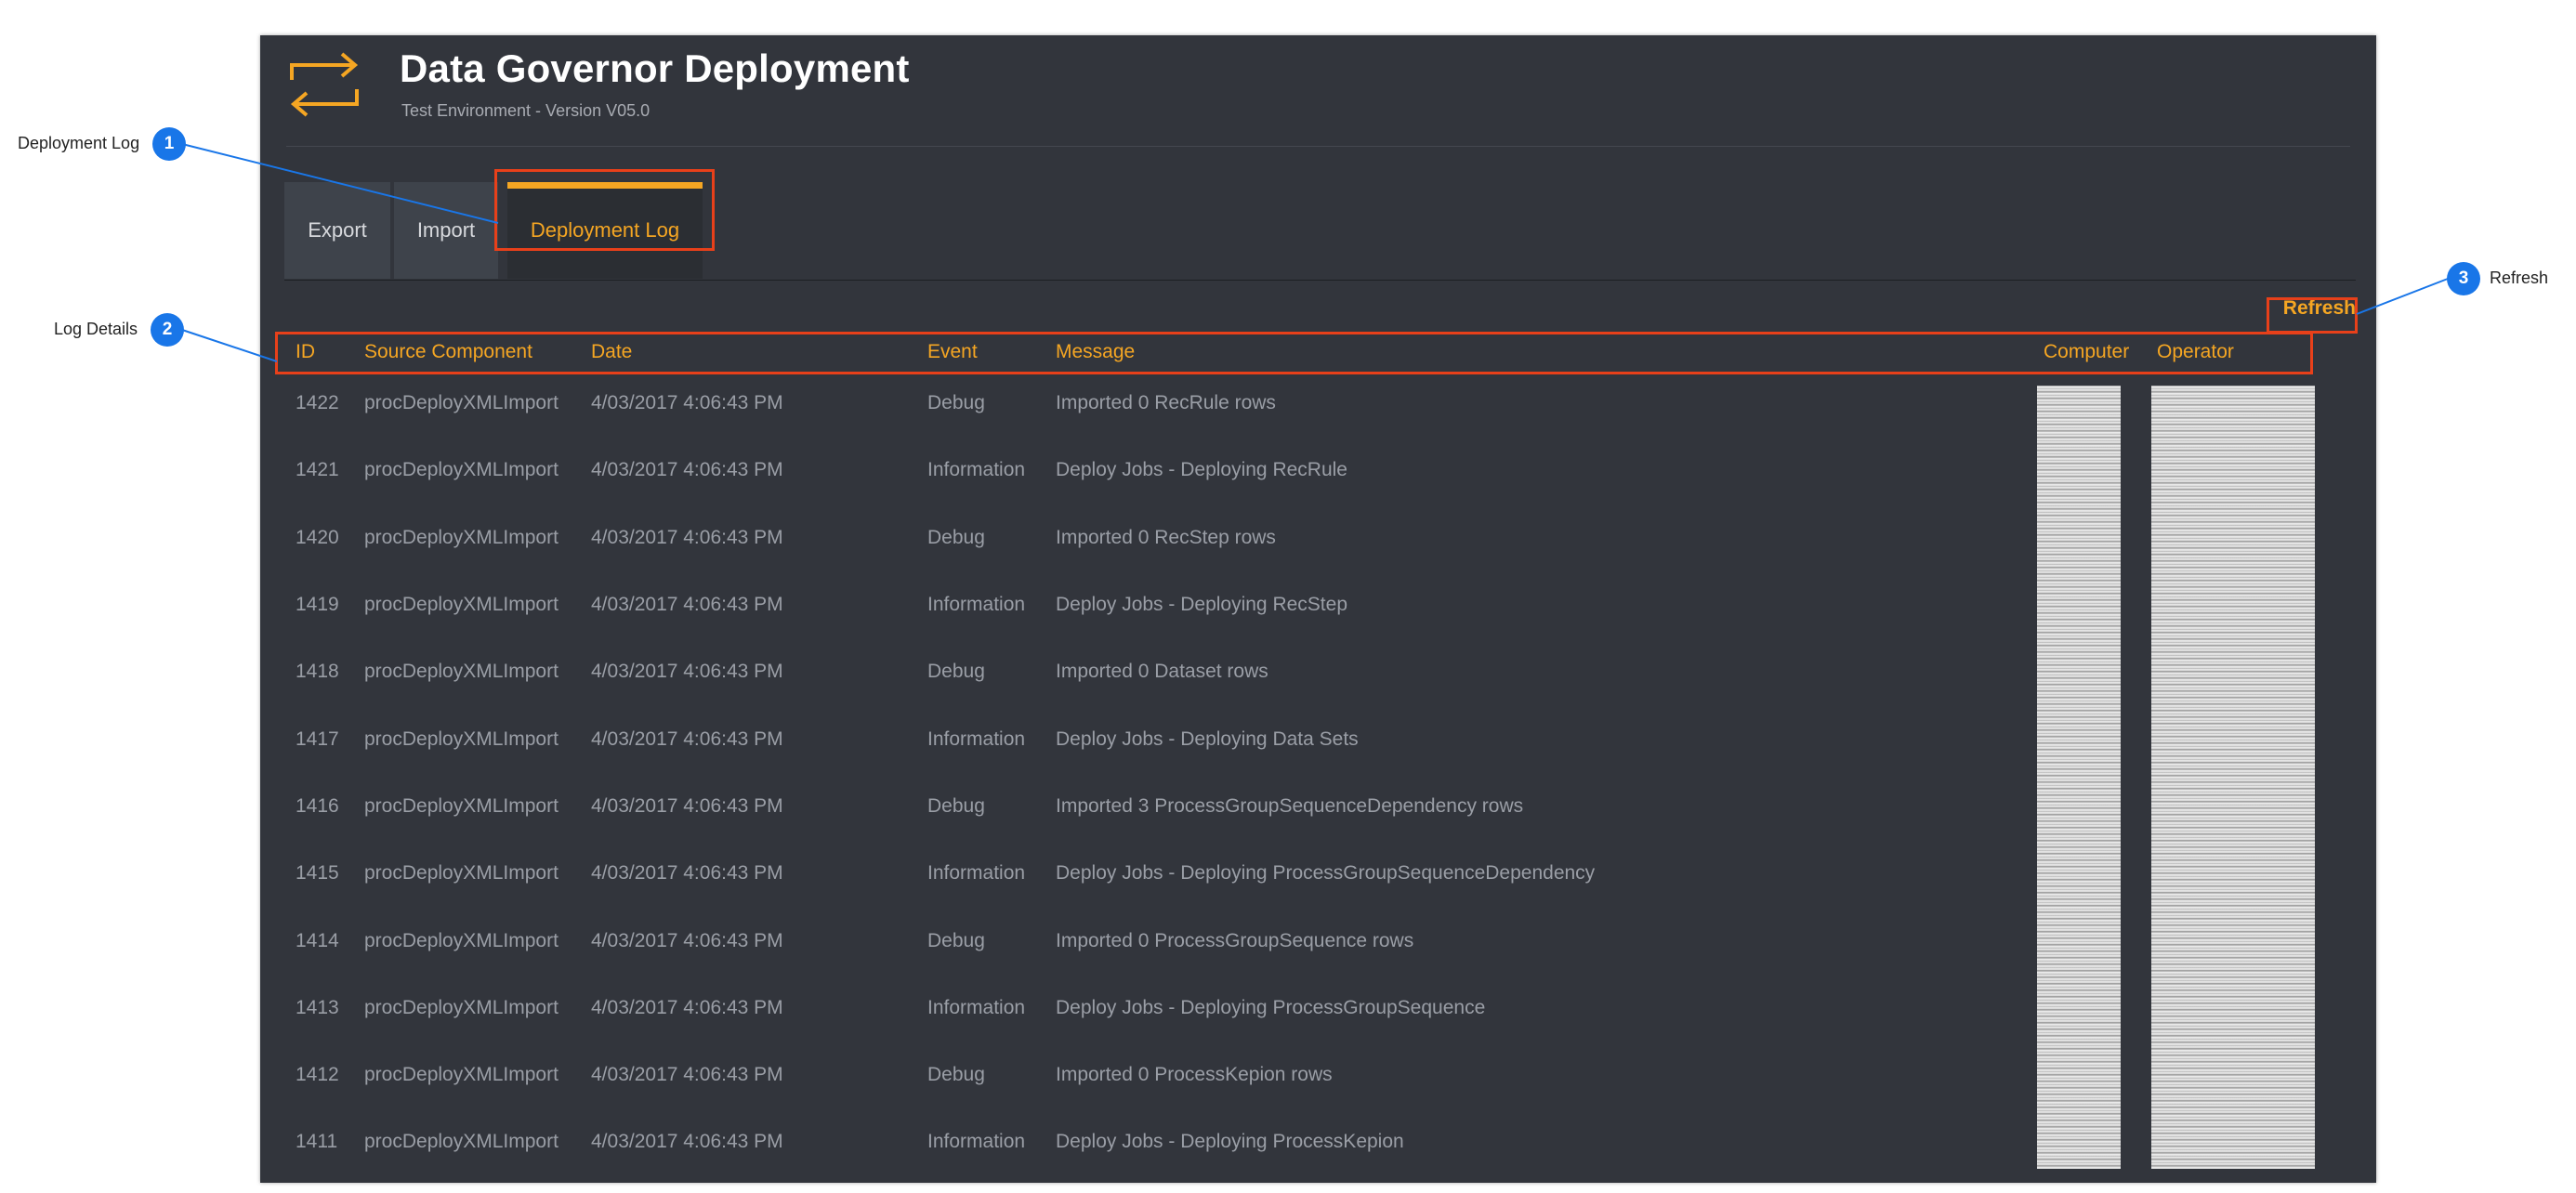 The height and width of the screenshot is (1193, 2576). Describe the element at coordinates (167, 330) in the screenshot. I see `callout-badge-2: 2` at that location.